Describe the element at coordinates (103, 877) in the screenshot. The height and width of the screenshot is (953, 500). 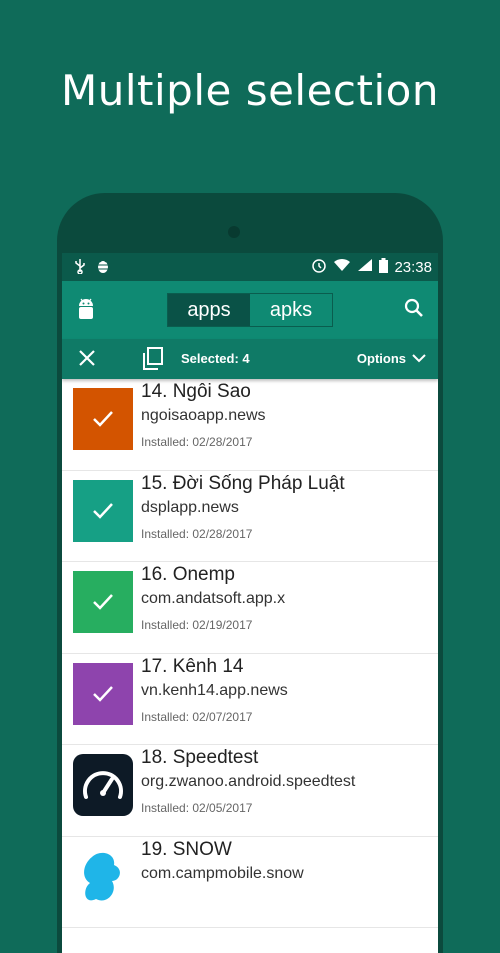
I see `snow-icon` at that location.